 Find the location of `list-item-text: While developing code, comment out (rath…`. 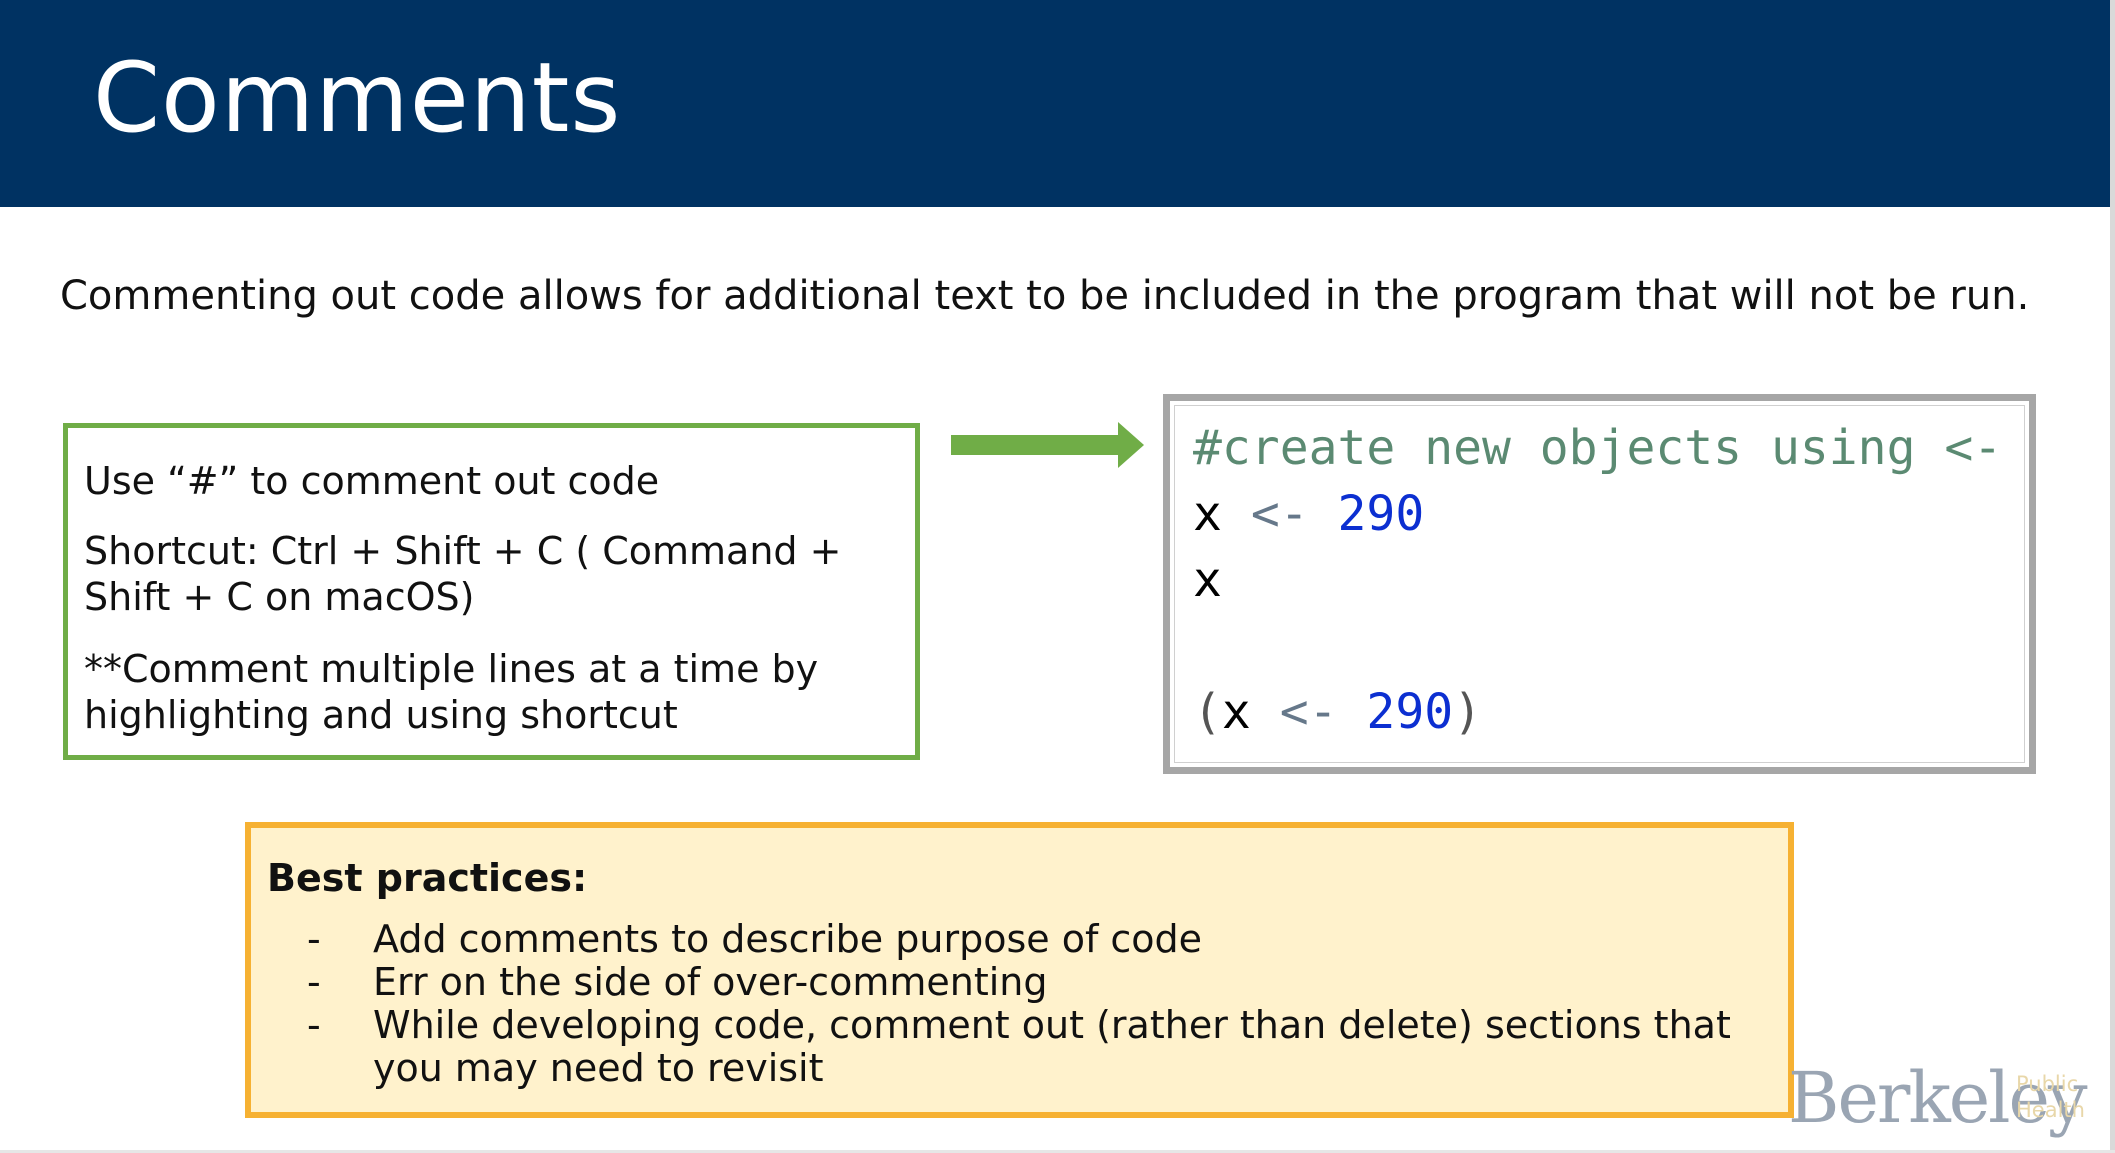

list-item-text: While developing code, comment out (rath… is located at coordinates (1052, 1046).